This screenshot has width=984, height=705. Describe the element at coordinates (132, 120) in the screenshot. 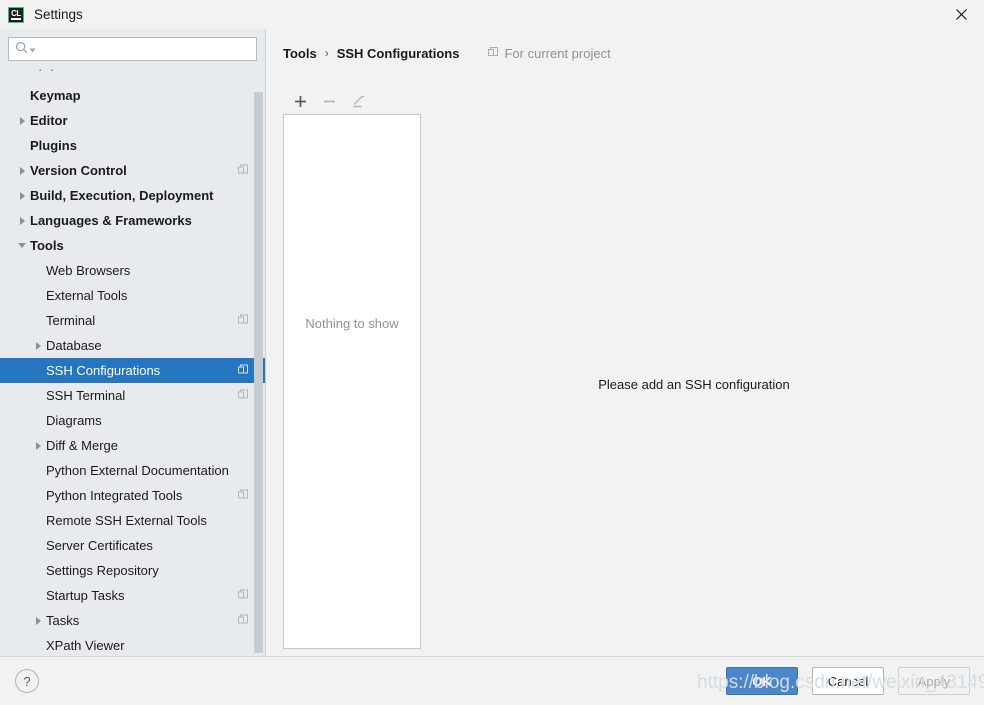

I see `sidebar-item-editor: Editor` at that location.